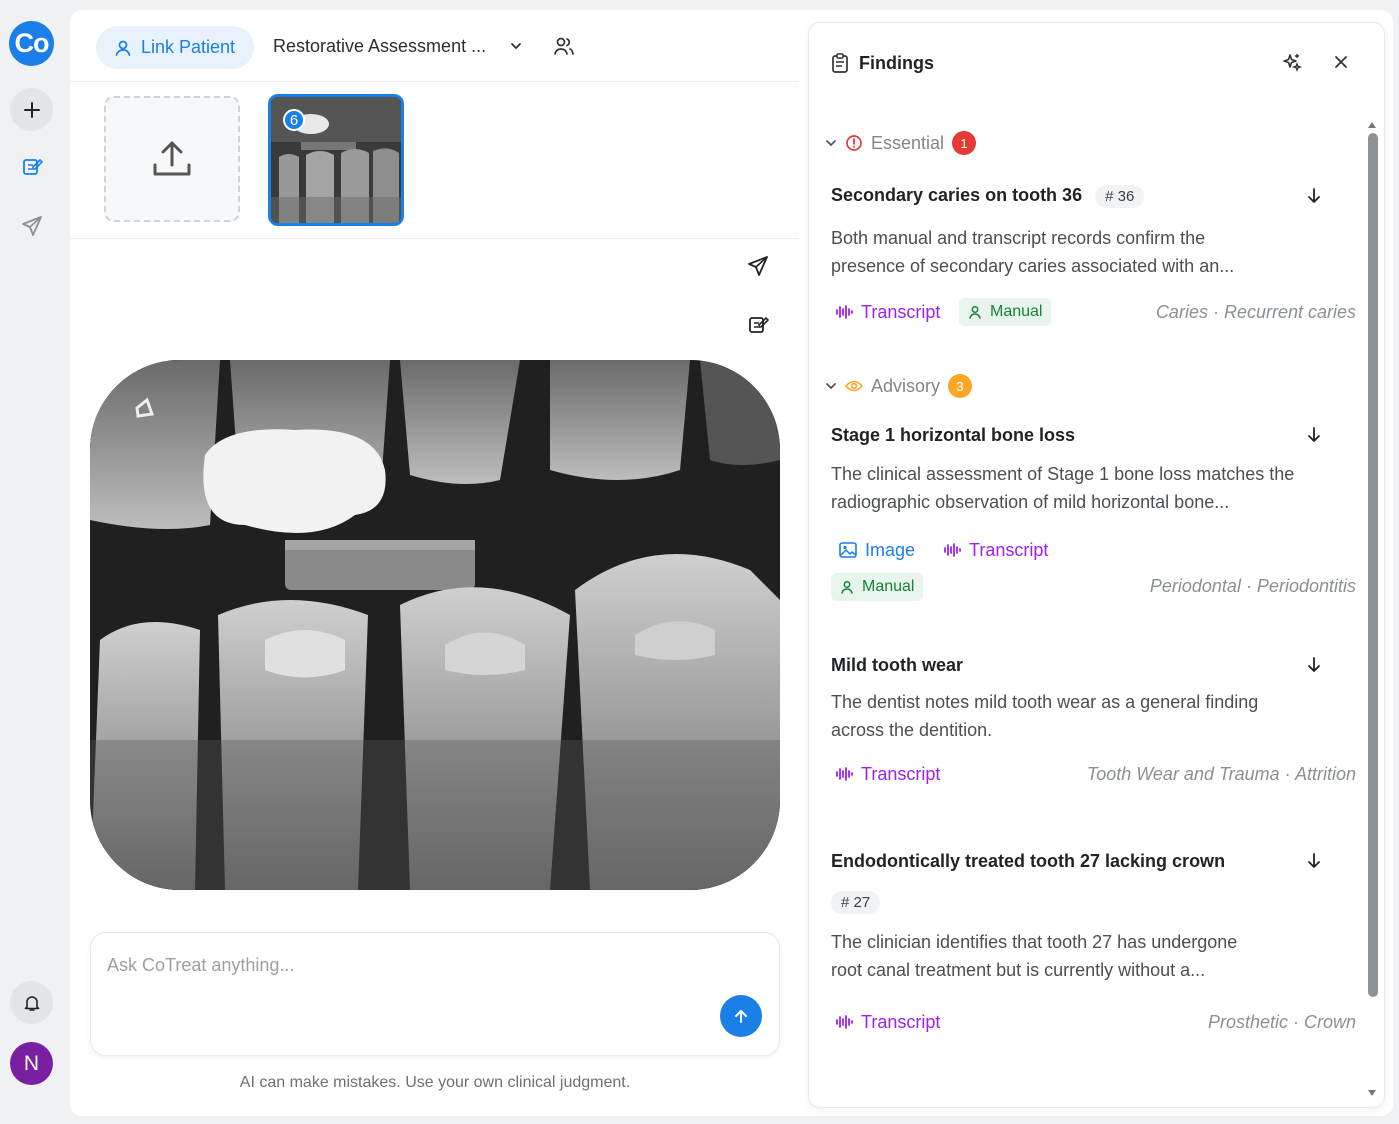 This screenshot has width=1399, height=1124. Describe the element at coordinates (31, 43) in the screenshot. I see `app-logo: Co` at that location.